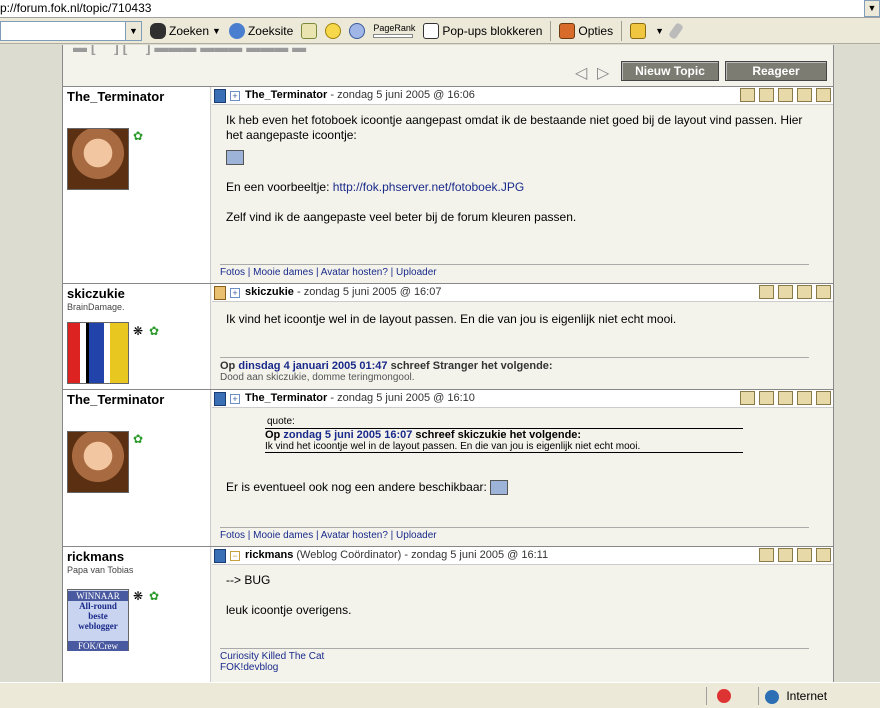  I want to click on pencil-icon, so click(676, 30).